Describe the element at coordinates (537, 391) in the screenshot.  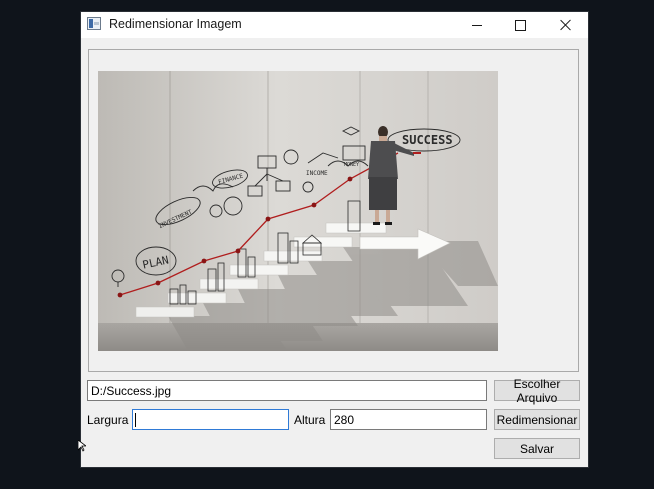
I see `choose-file-button: Escolher Arquivo` at that location.